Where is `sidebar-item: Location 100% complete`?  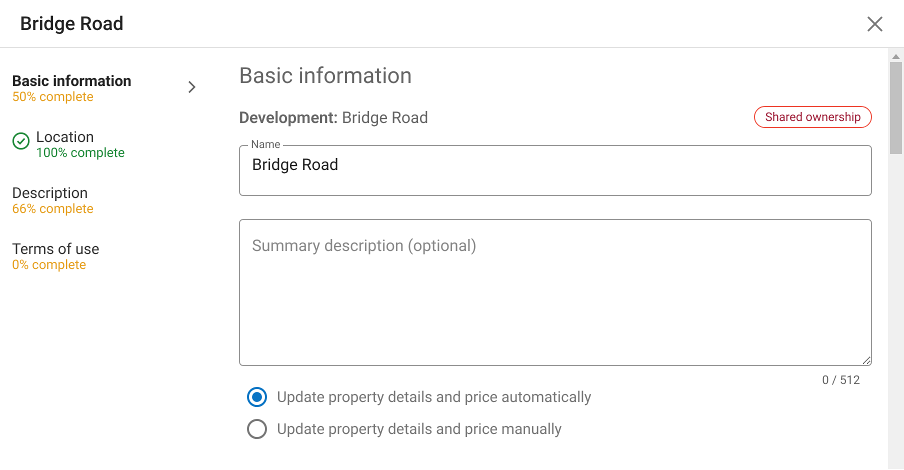 sidebar-item: Location 100% complete is located at coordinates (104, 145).